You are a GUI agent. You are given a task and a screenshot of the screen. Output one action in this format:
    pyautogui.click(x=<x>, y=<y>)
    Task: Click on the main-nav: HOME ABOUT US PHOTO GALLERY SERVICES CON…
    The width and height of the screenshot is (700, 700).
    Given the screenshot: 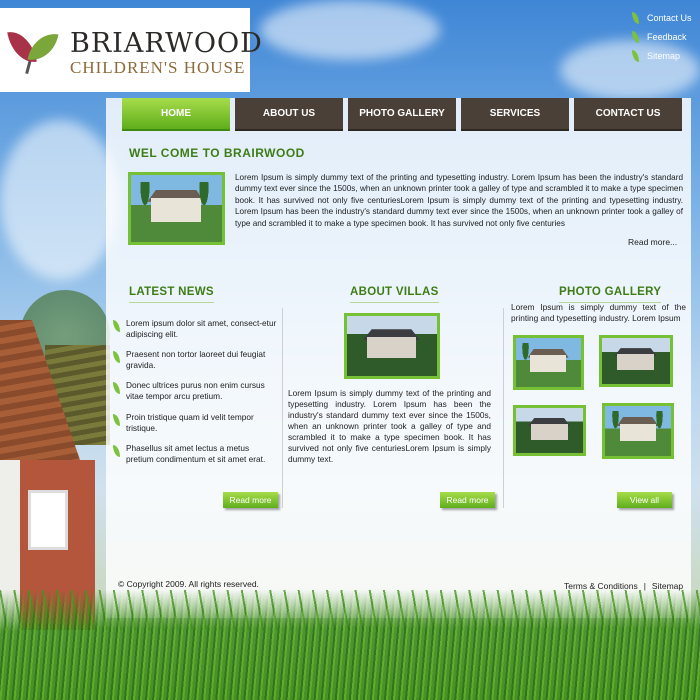 What is the action you would take?
    pyautogui.click(x=402, y=114)
    